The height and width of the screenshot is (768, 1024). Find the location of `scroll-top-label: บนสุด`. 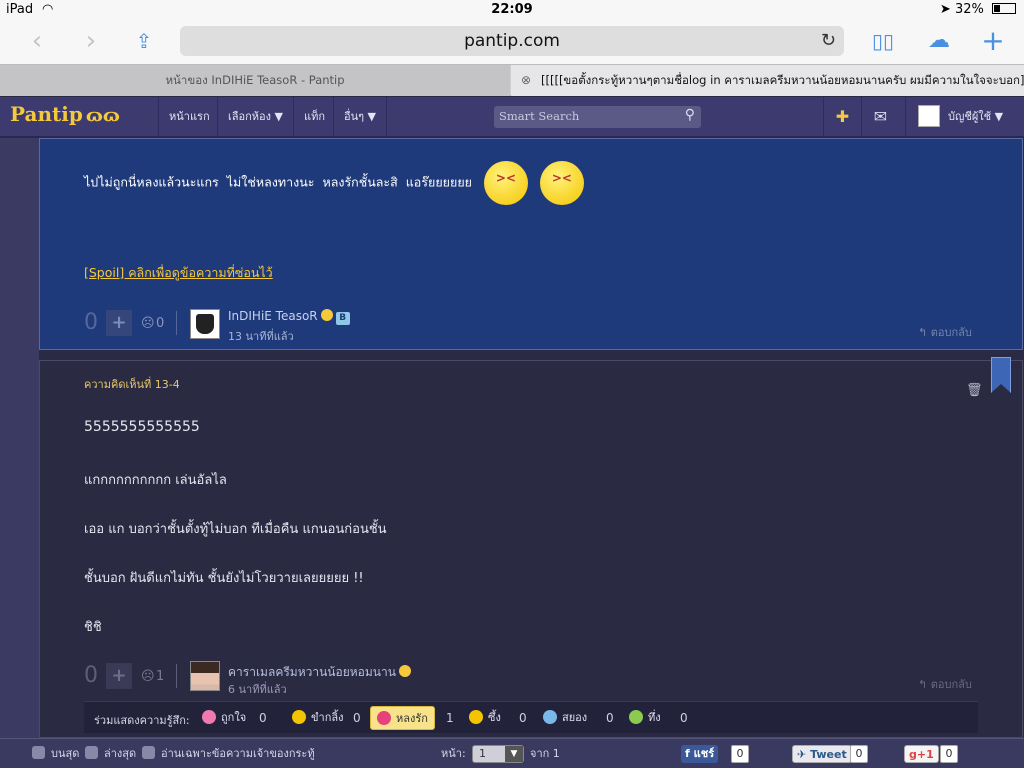

scroll-top-label: บนสุด is located at coordinates (65, 753).